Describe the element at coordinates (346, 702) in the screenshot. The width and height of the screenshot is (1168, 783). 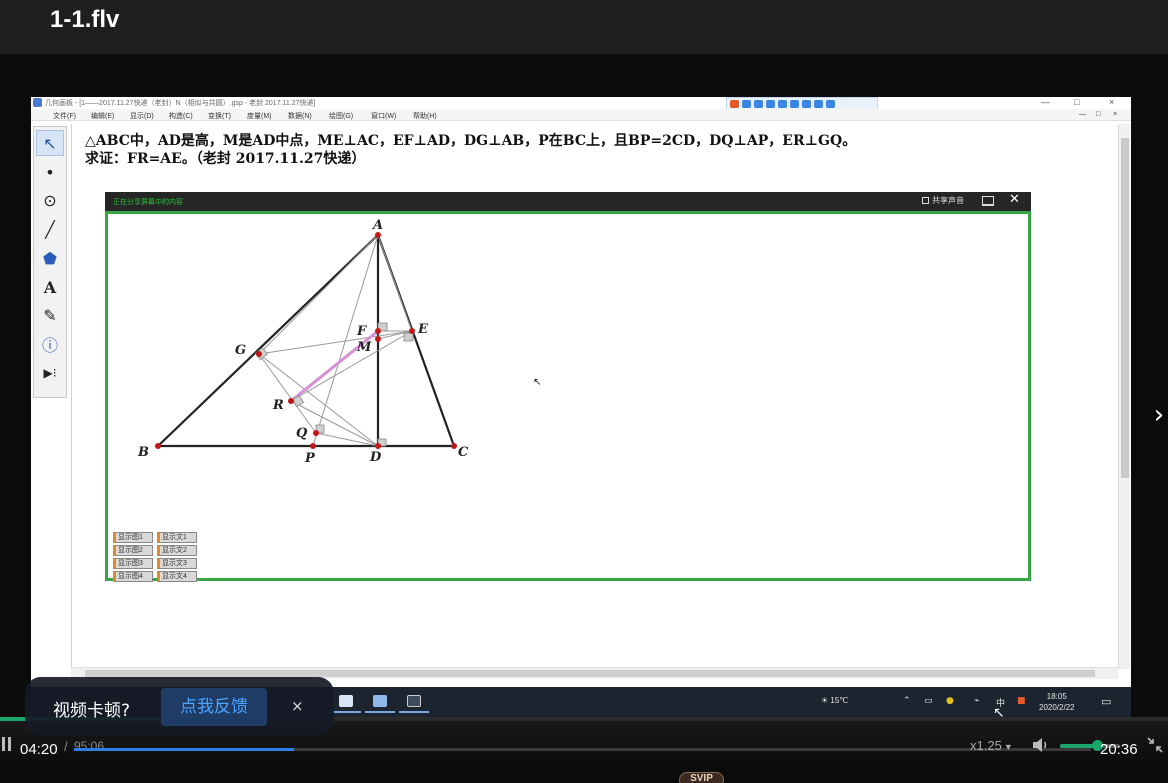
I see `file-explorer-icon` at that location.